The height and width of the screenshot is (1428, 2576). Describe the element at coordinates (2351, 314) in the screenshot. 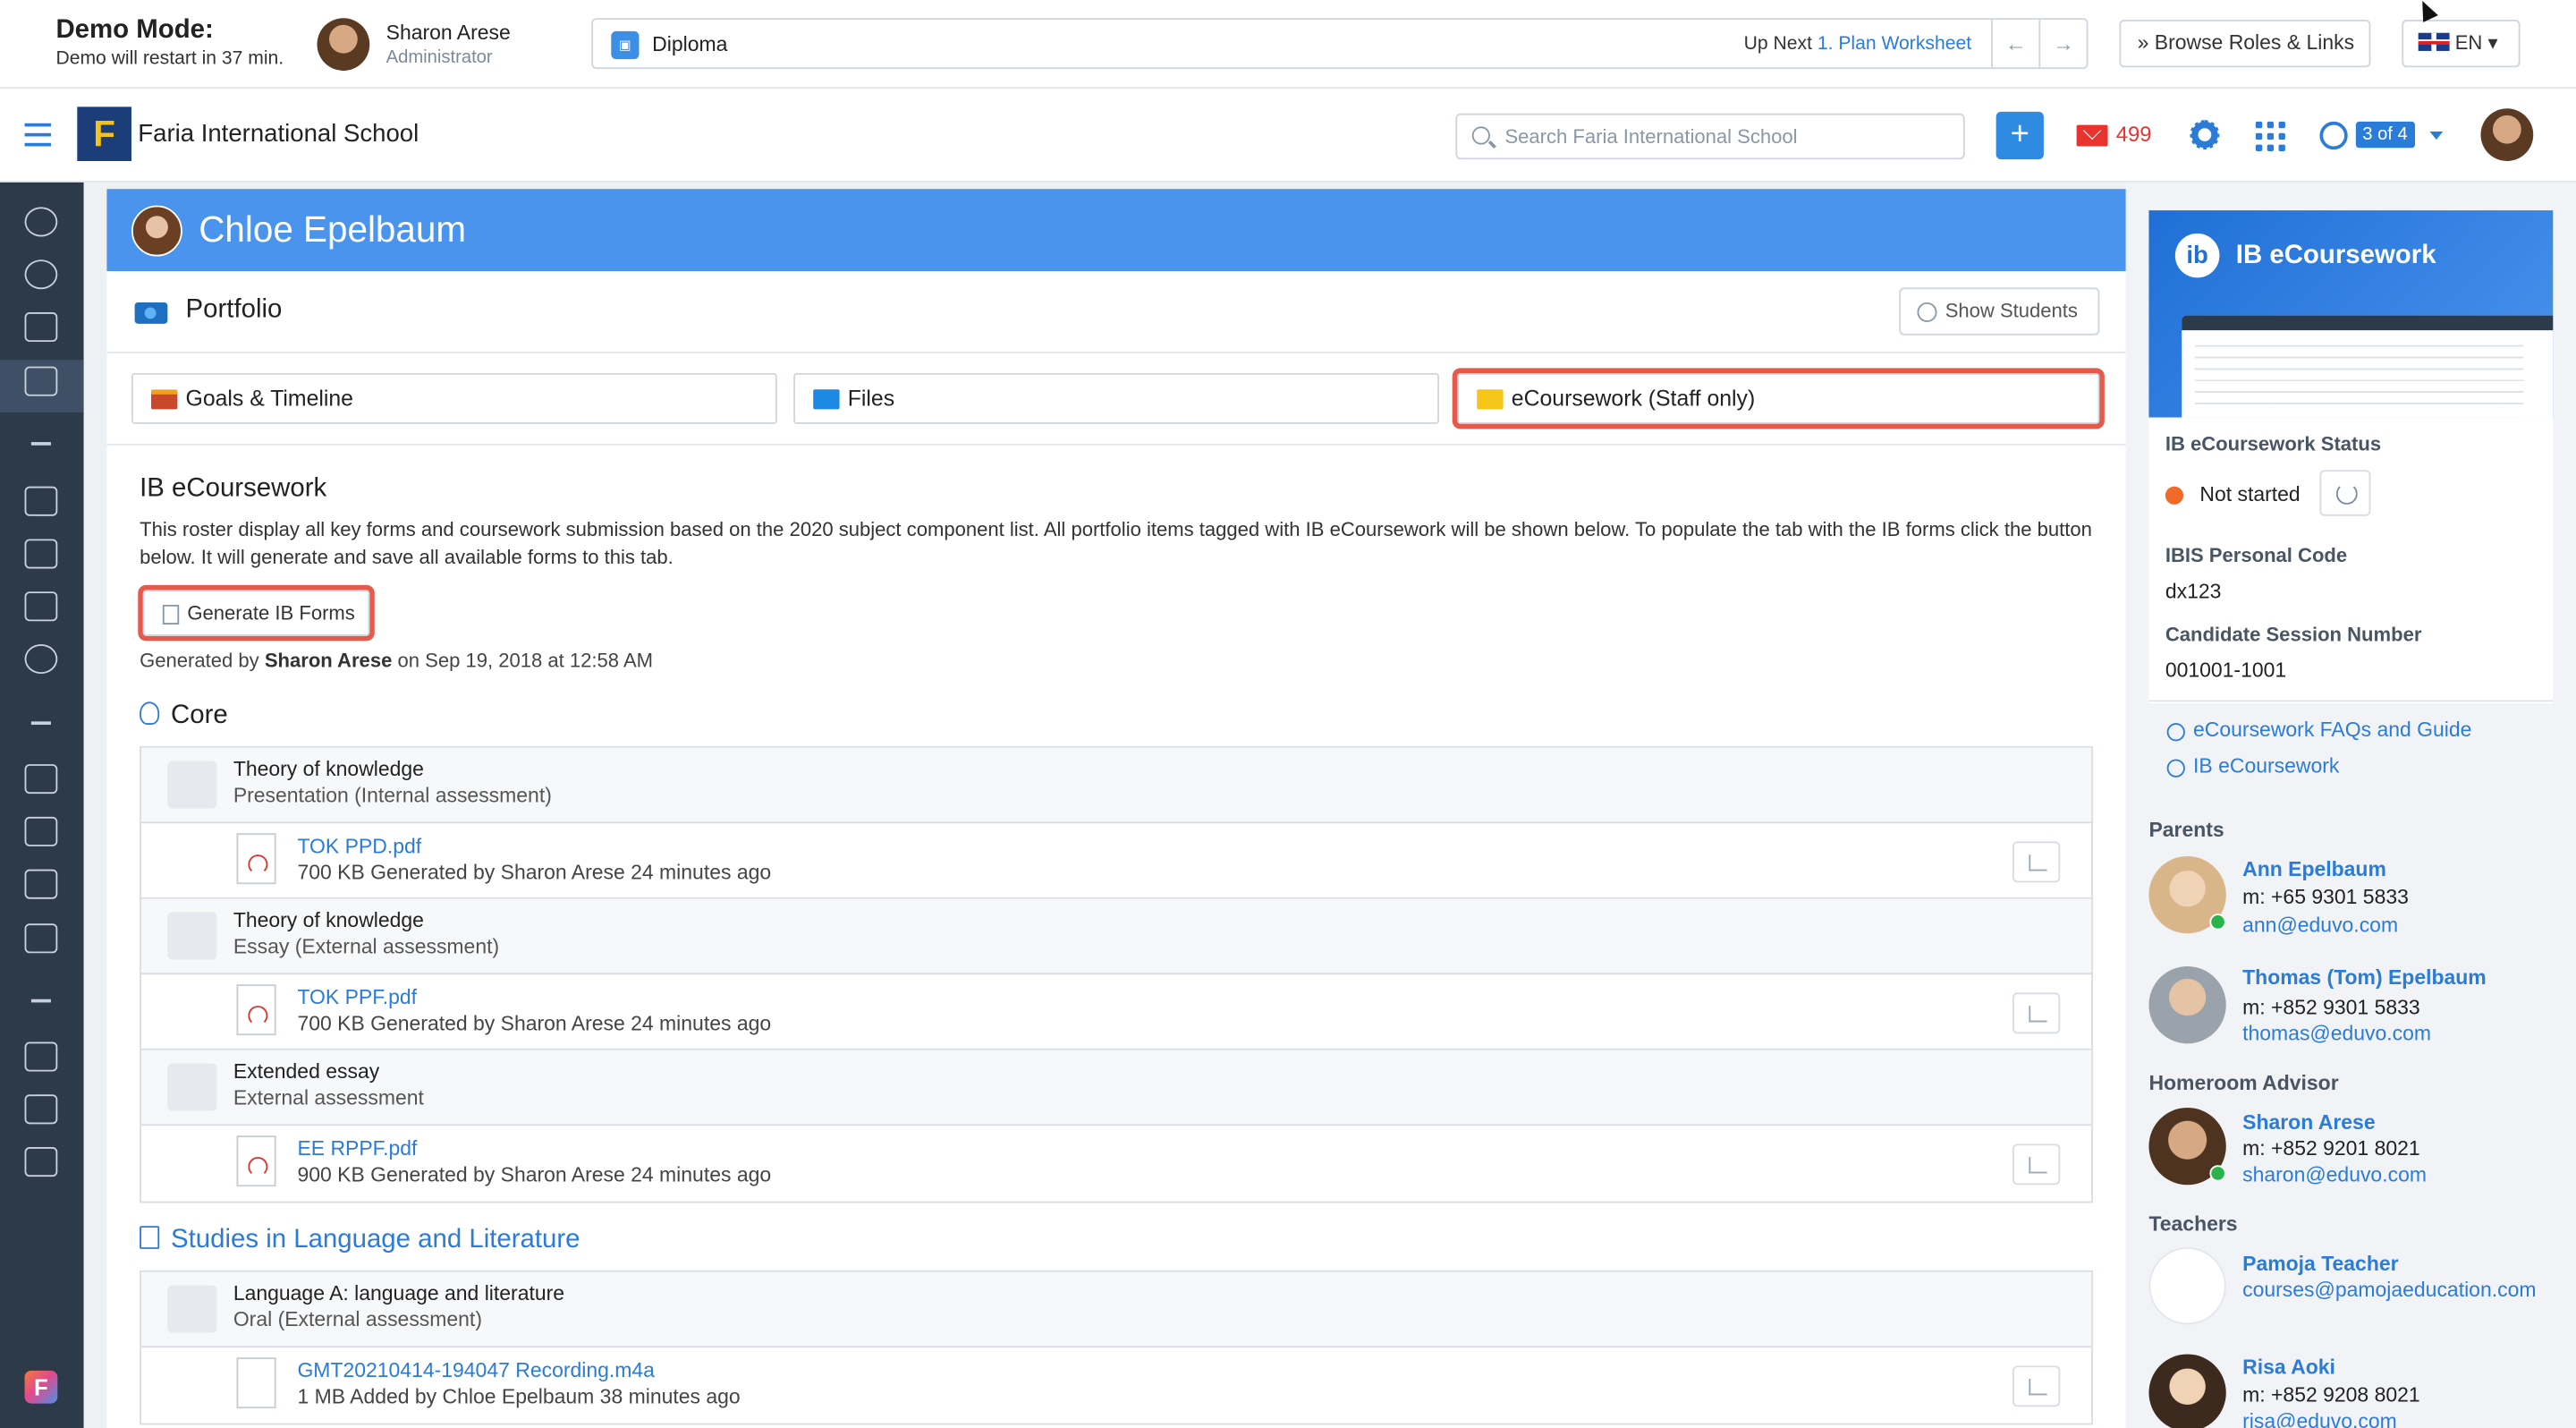

I see `ecoursework-promo: ib IB eCoursework` at that location.